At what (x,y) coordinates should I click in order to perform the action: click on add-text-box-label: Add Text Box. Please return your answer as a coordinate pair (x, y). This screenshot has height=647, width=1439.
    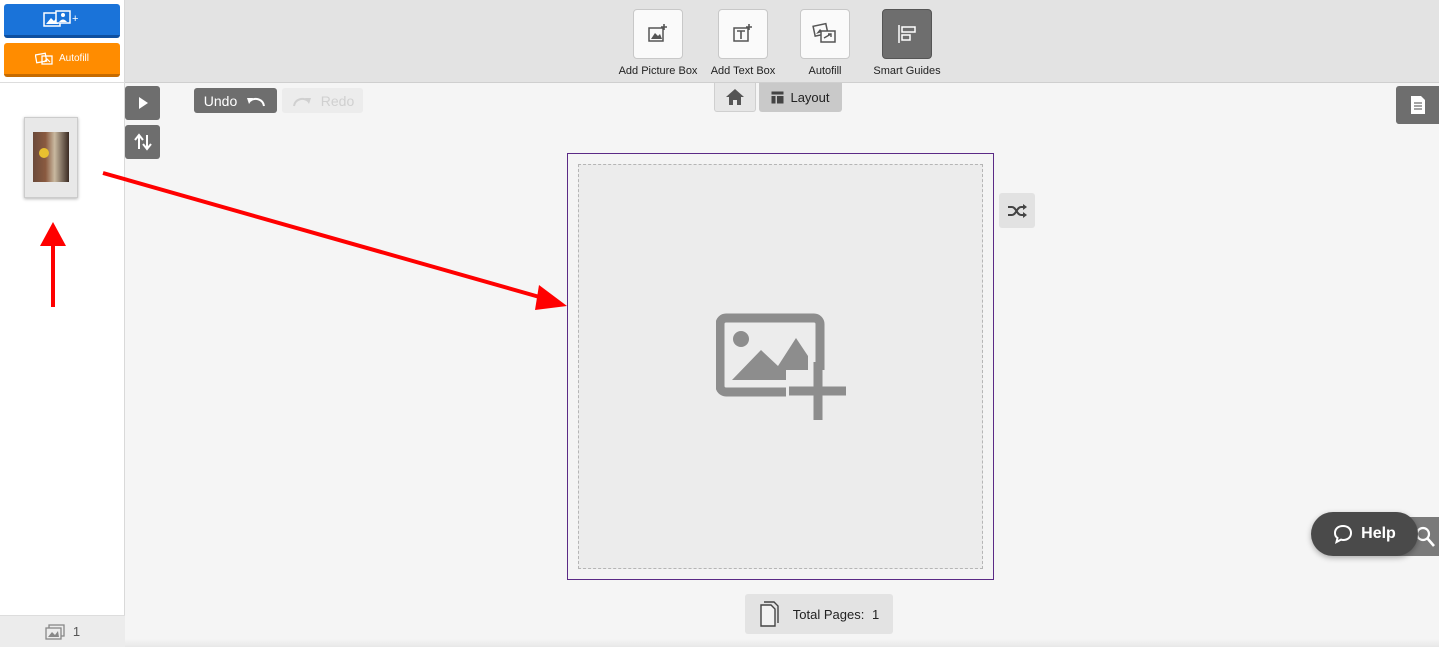
    Looking at the image, I should click on (743, 71).